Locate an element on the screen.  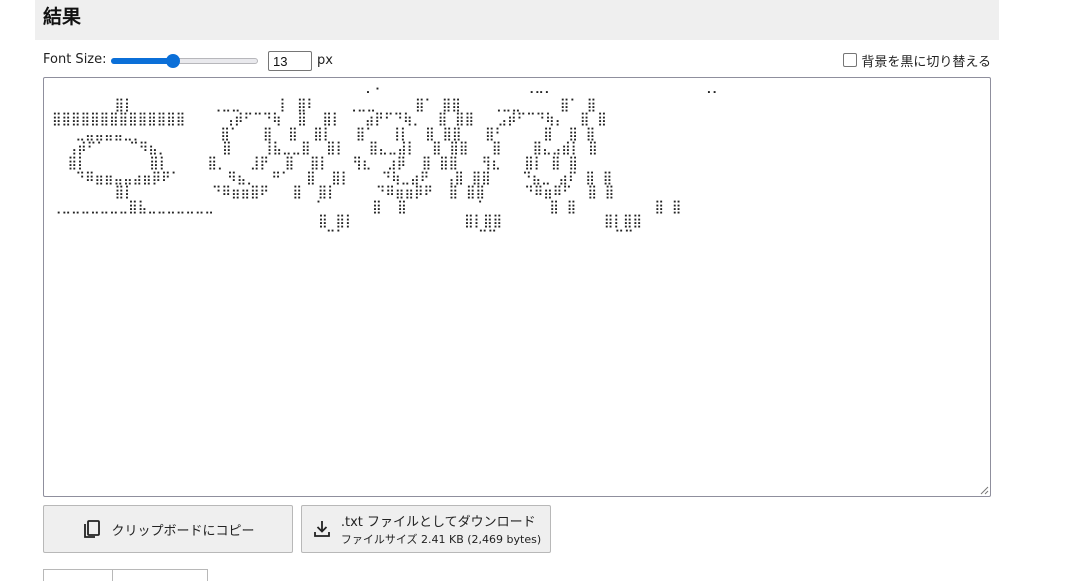
font-size-input is located at coordinates (290, 61).